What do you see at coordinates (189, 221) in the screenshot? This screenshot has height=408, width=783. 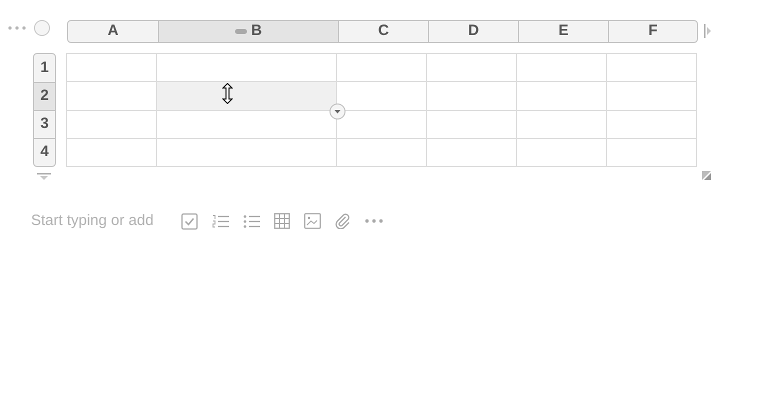 I see `checkbox-icon` at bounding box center [189, 221].